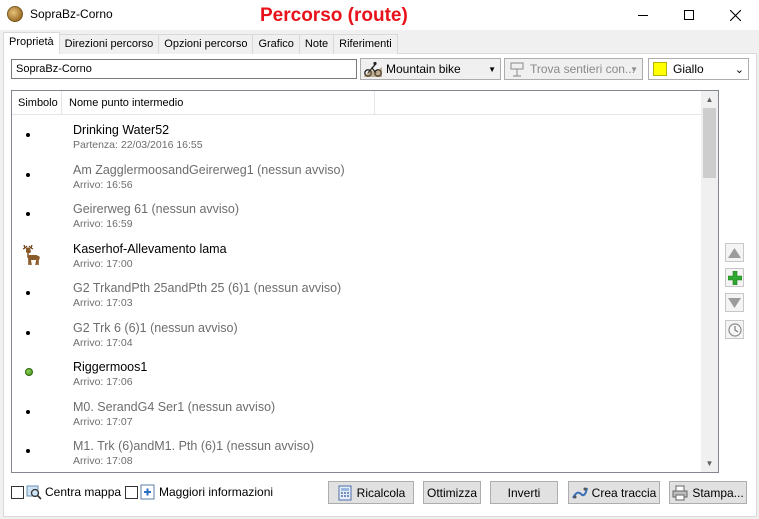 The image size is (759, 519). I want to click on center-map-checkbox, so click(17, 492).